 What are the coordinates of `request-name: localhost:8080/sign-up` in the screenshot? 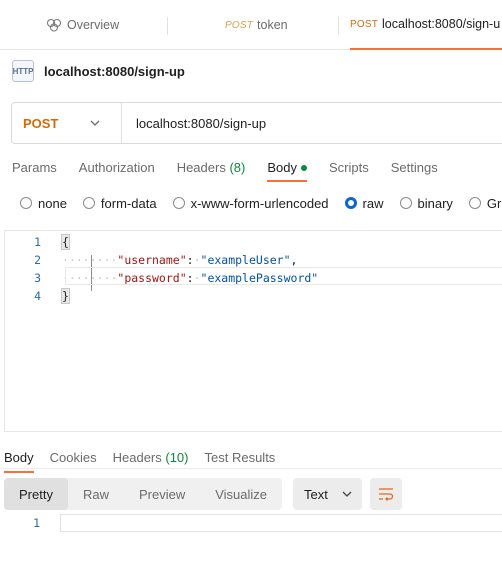 It's located at (114, 71).